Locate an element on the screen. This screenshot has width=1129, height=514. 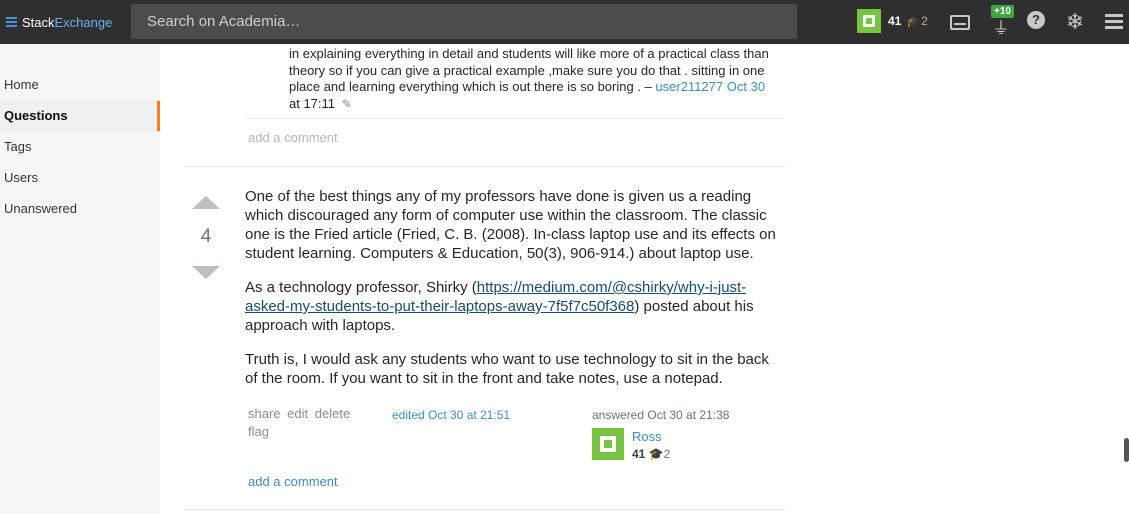
share-link: share is located at coordinates (264, 413).